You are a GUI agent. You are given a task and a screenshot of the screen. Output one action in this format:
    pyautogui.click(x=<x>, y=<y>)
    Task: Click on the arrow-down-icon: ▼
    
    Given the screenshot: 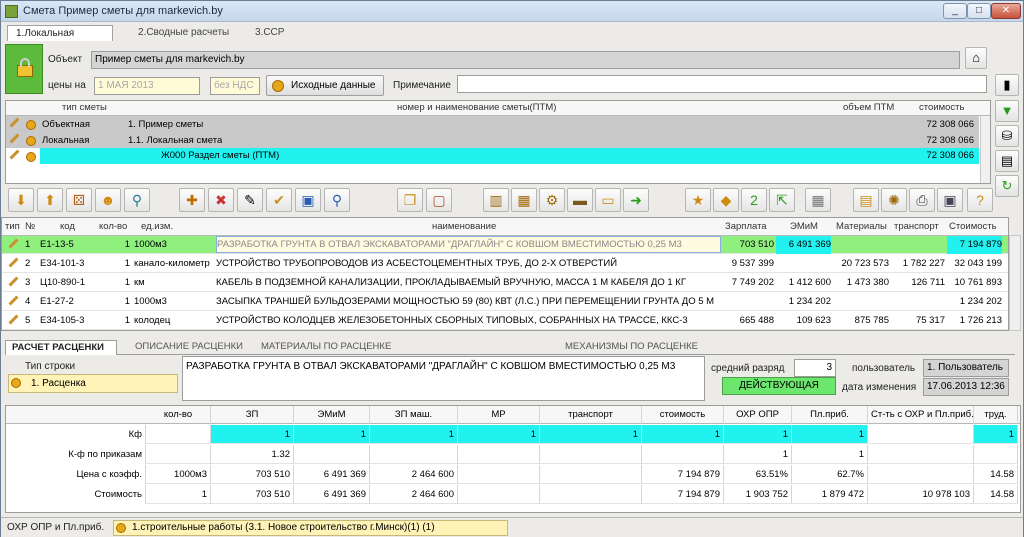 What is the action you would take?
    pyautogui.click(x=1007, y=111)
    